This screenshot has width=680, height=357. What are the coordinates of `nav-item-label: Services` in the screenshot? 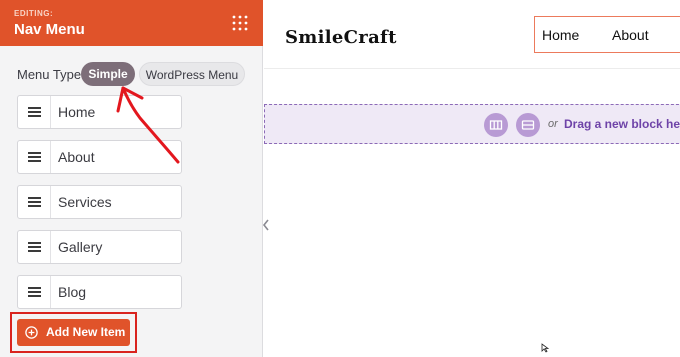 It's located at (85, 202).